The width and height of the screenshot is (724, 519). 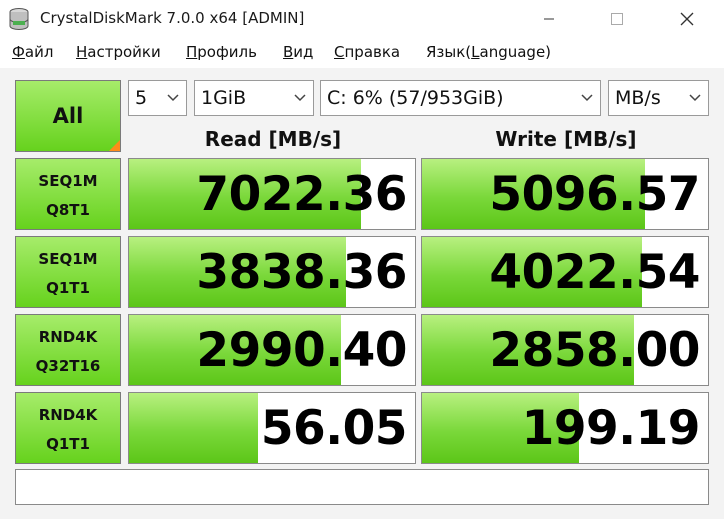 I want to click on all-tests-button: All, so click(x=68, y=116).